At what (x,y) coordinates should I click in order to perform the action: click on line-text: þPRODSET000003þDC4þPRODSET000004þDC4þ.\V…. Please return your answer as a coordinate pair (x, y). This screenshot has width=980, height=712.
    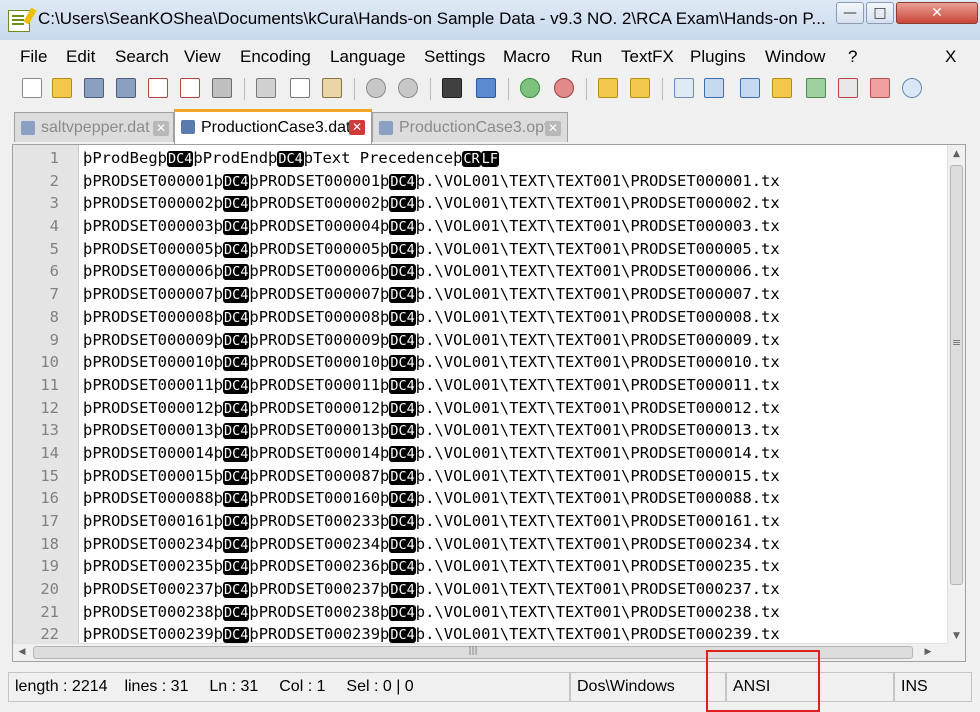
    Looking at the image, I should click on (431, 227).